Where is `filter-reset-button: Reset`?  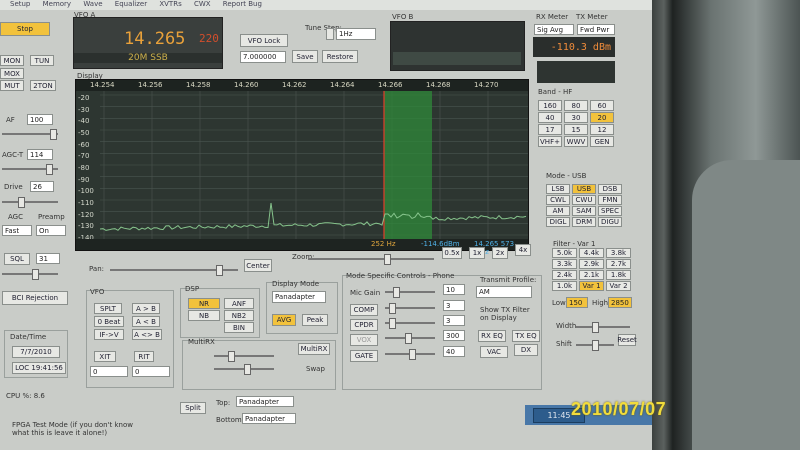
filter-reset-button: Reset is located at coordinates (627, 340).